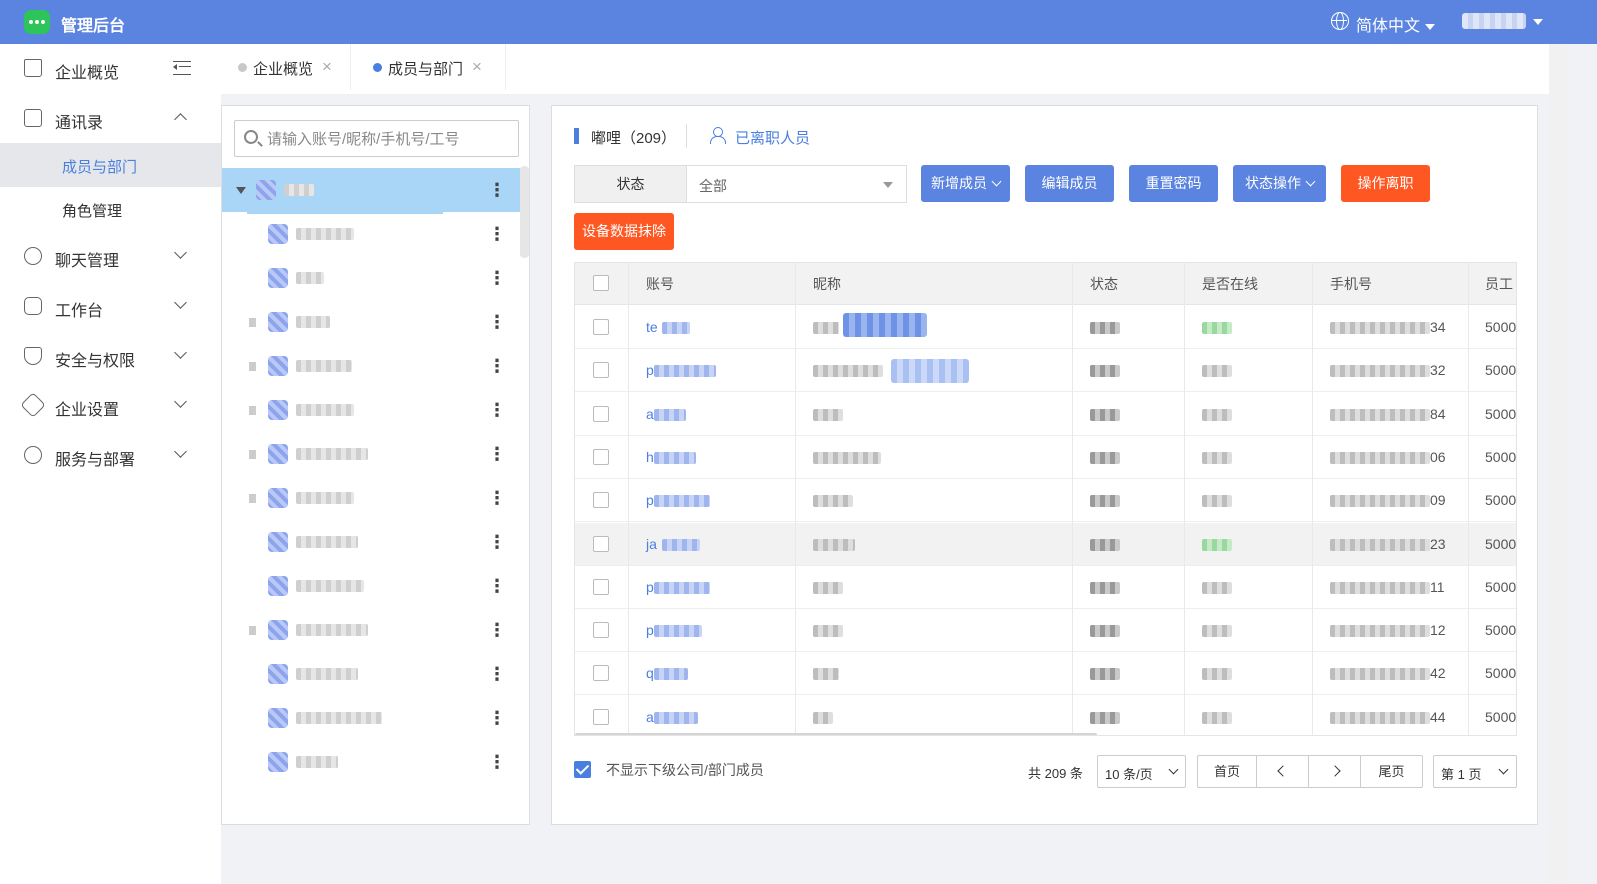 This screenshot has width=1597, height=884. I want to click on table-row: te 34 5000, so click(1045, 327).